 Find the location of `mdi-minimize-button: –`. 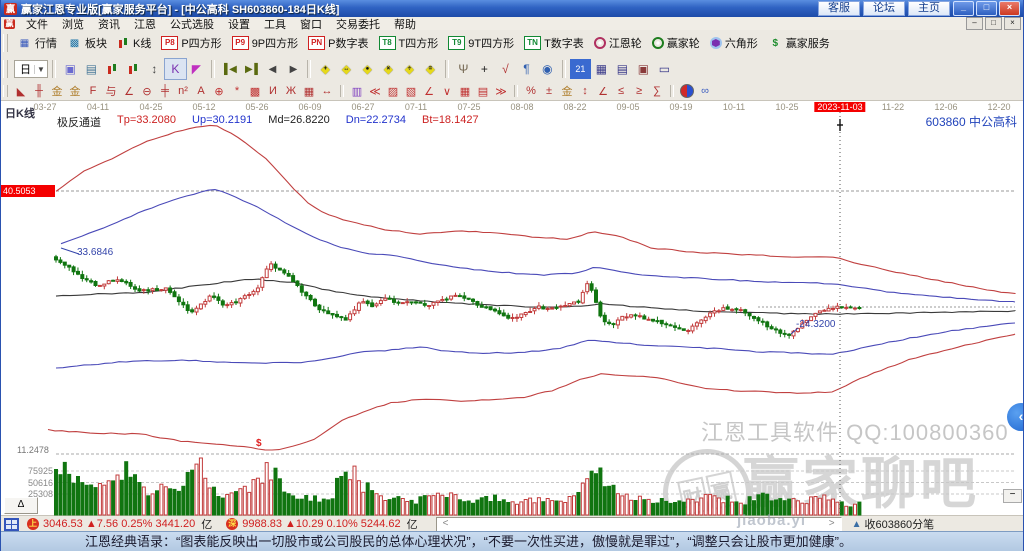

mdi-minimize-button: – is located at coordinates (974, 23).